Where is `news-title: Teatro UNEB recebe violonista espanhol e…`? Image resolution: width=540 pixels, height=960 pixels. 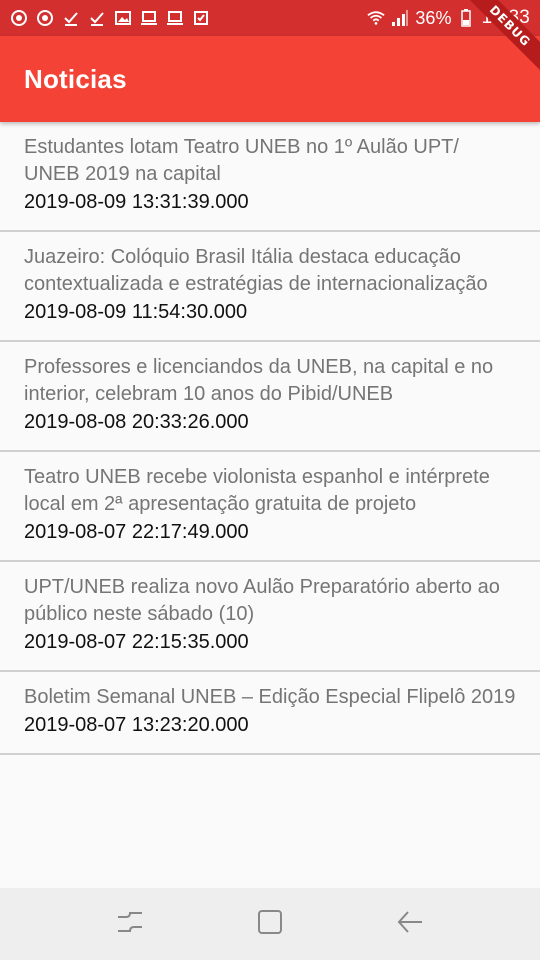 news-title: Teatro UNEB recebe violonista espanhol e… is located at coordinates (257, 490).